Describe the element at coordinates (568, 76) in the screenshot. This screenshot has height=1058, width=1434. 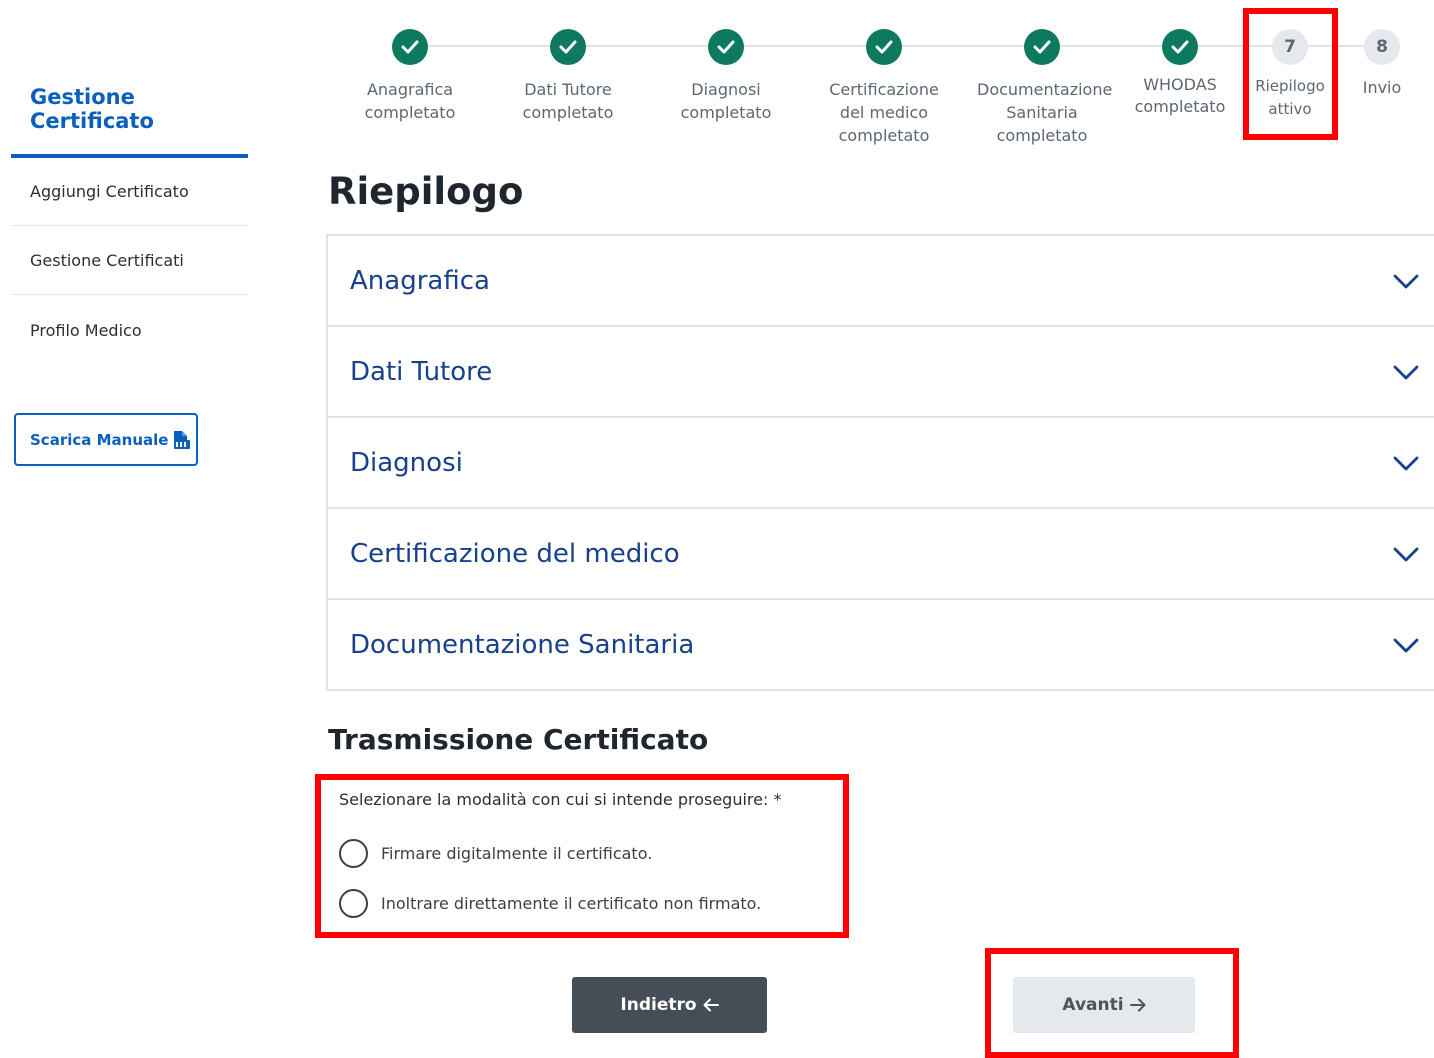
I see `step-dati-tutore: Dati Tutore completato` at that location.